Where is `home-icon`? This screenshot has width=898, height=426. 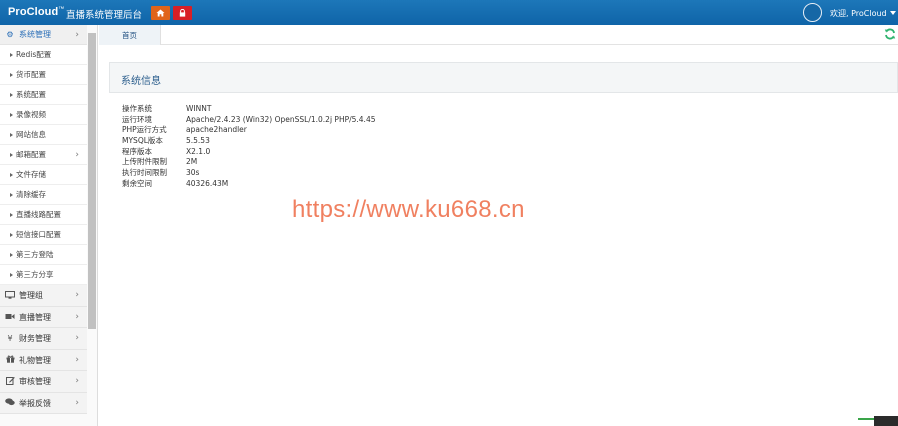
home-icon is located at coordinates (160, 13).